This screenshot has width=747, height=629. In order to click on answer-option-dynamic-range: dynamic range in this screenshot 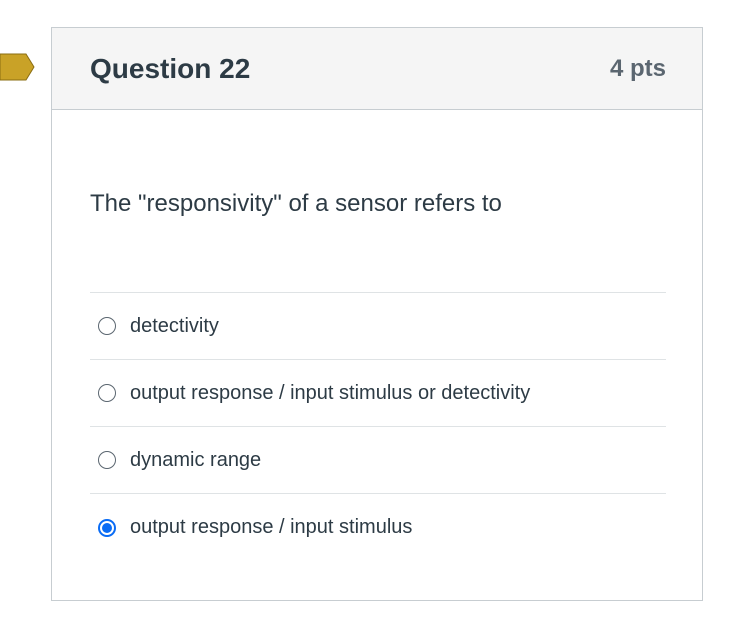, I will do `click(378, 460)`.